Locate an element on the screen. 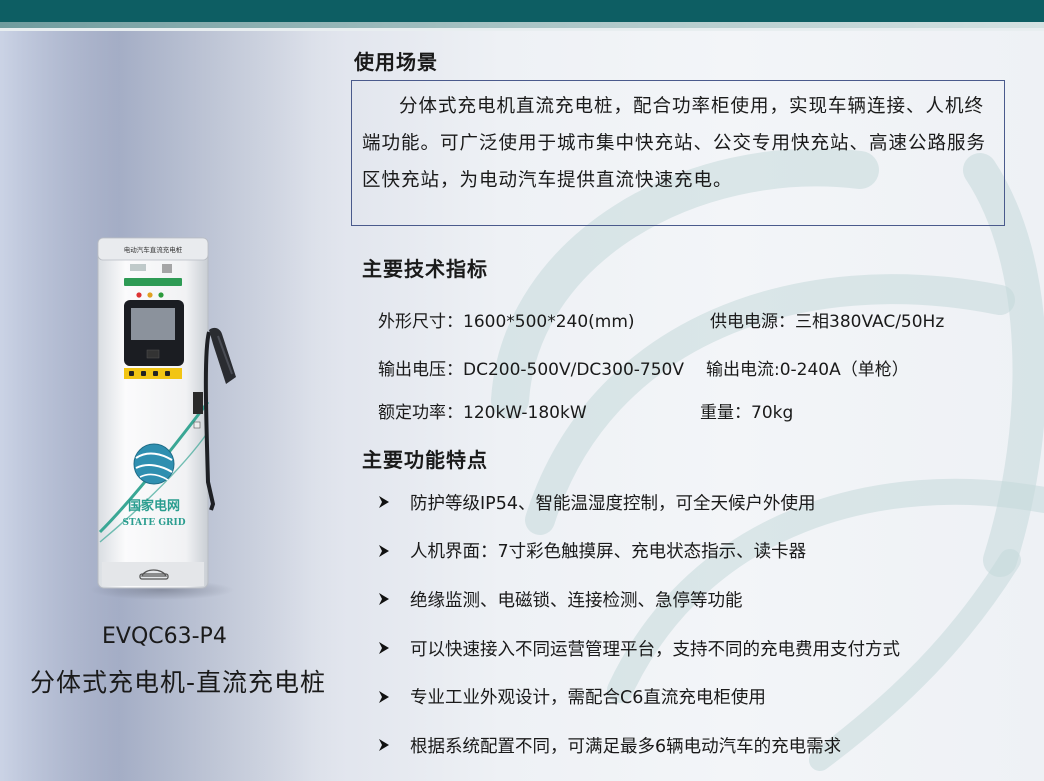 Image resolution: width=1044 pixels, height=781 pixels. feature-item: 专业工业外观设计，需配合C6直流充电柜使用 is located at coordinates (639, 696).